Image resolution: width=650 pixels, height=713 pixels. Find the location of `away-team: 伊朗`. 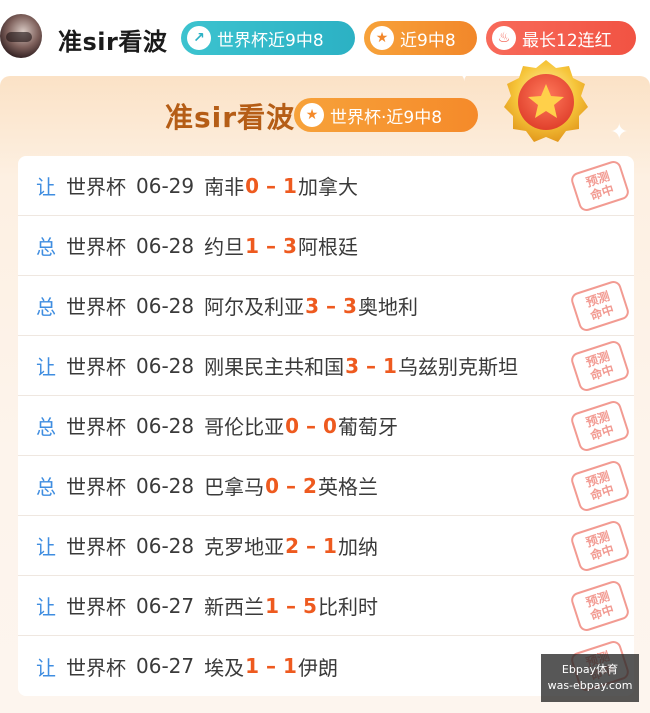

away-team: 伊朗 is located at coordinates (317, 667).